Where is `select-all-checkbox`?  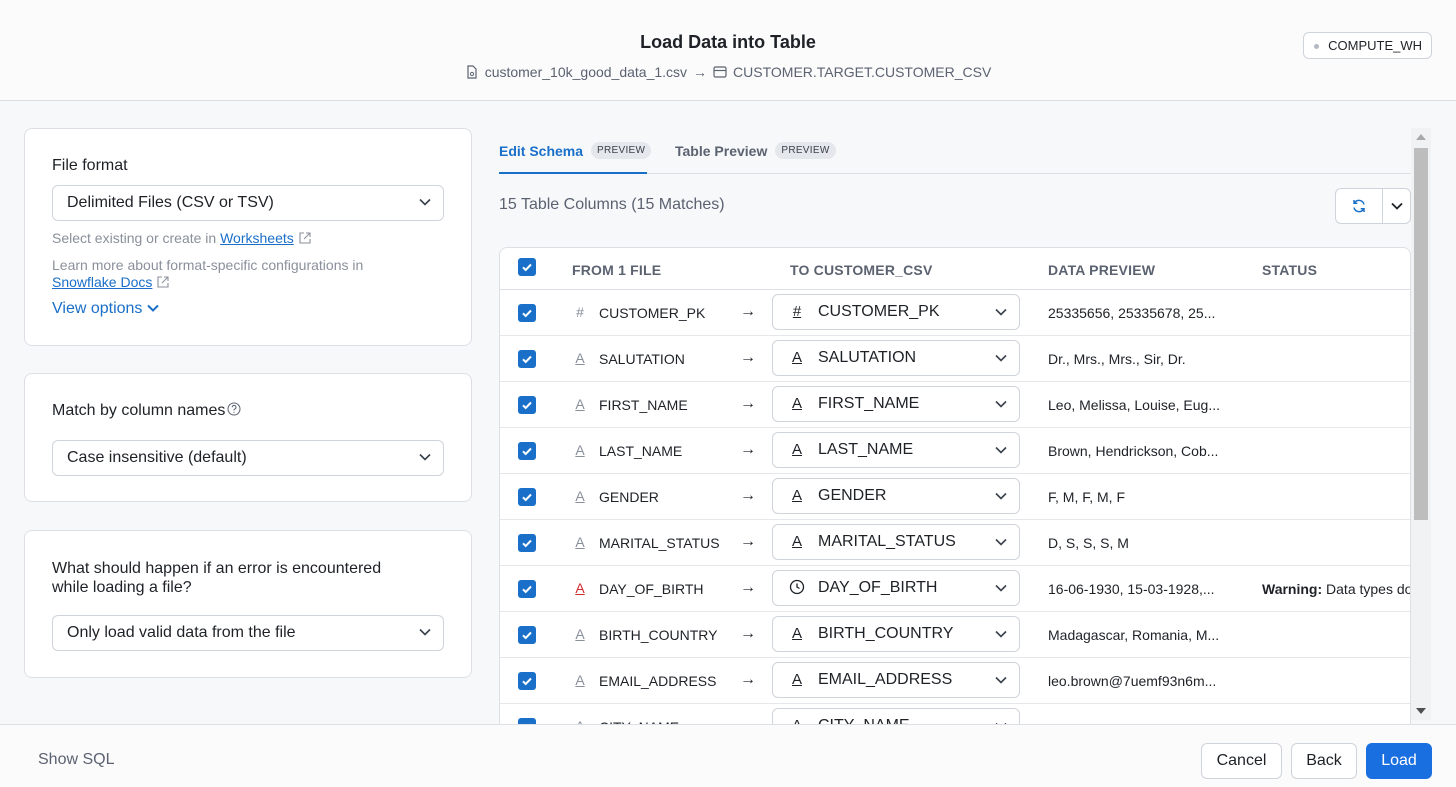 select-all-checkbox is located at coordinates (527, 267).